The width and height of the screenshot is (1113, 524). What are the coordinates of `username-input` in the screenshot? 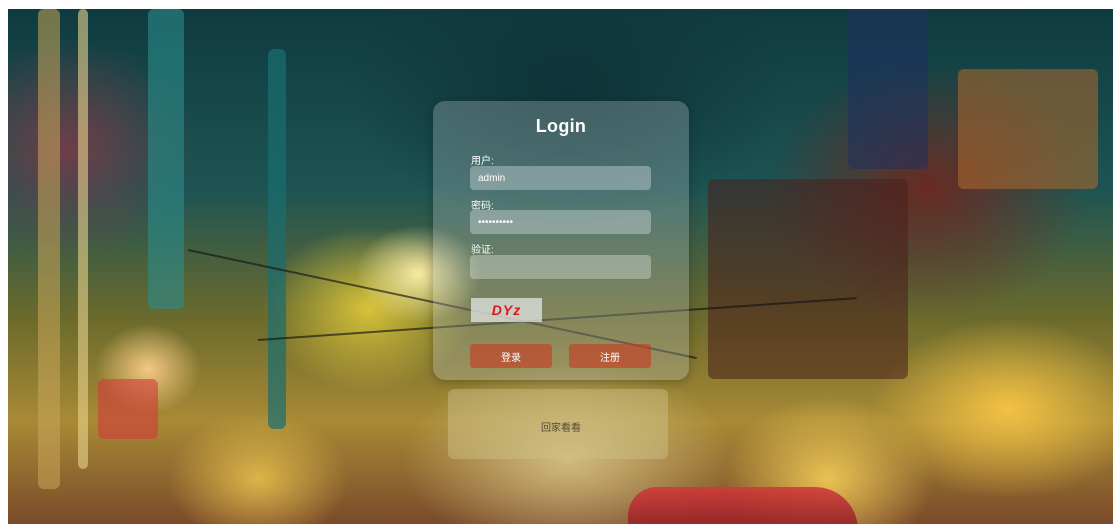 It's located at (560, 178).